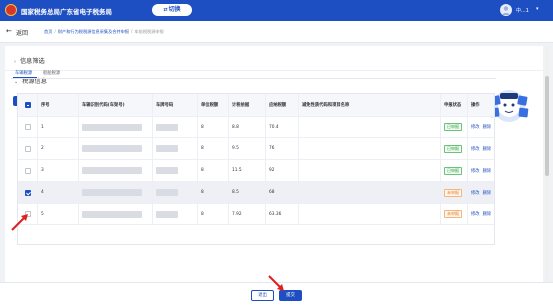 The width and height of the screenshot is (553, 308). Describe the element at coordinates (276, 32) in the screenshot. I see `breadcrumb-bar: ← 返回 首页 / 财产和行为税税源信息采集及合并申报 / 车船税税源申报` at that location.